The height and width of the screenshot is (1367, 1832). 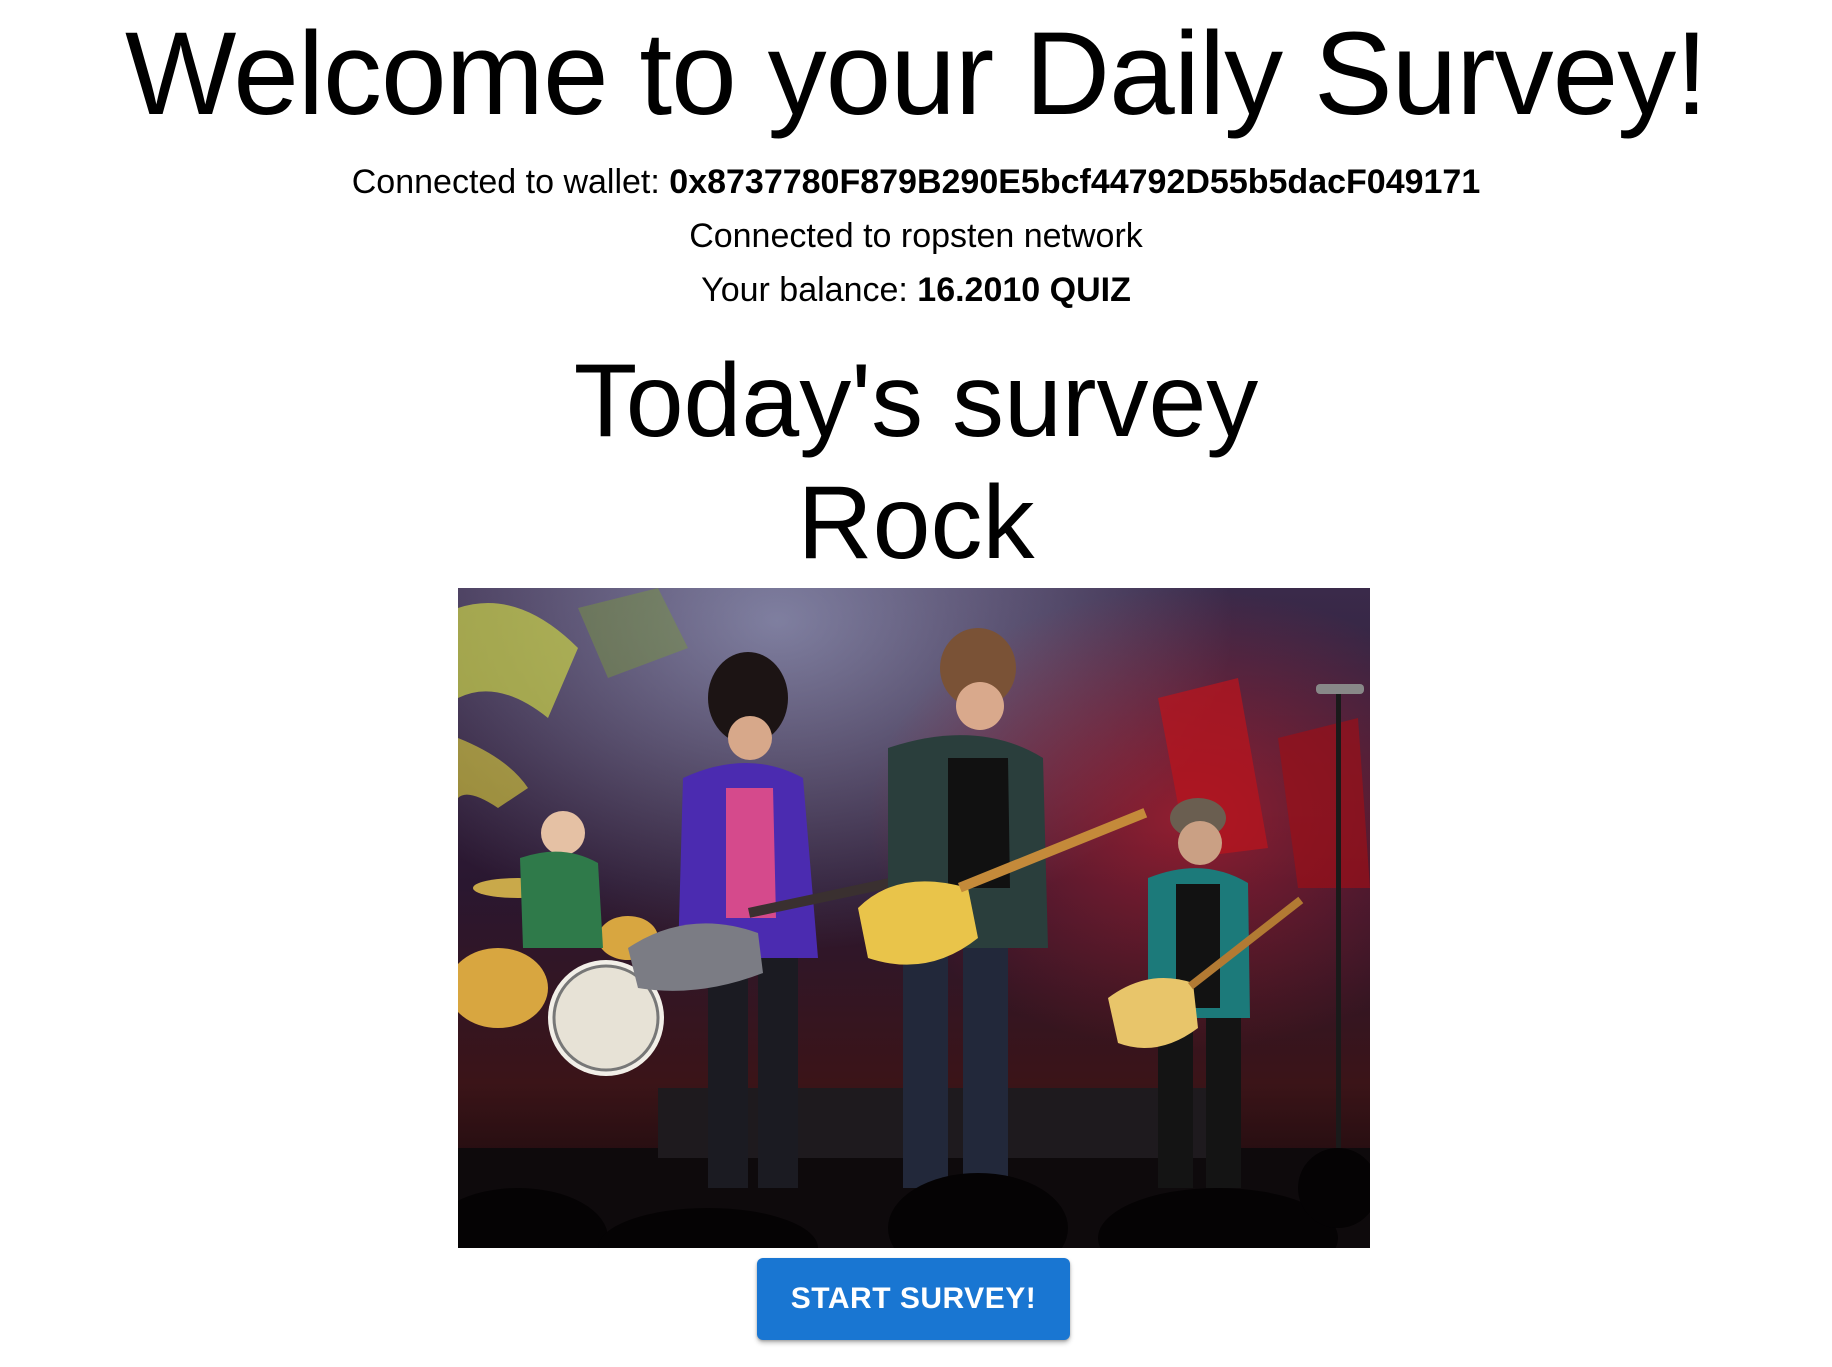 I want to click on survey-heading: Today's survey, so click(x=916, y=401).